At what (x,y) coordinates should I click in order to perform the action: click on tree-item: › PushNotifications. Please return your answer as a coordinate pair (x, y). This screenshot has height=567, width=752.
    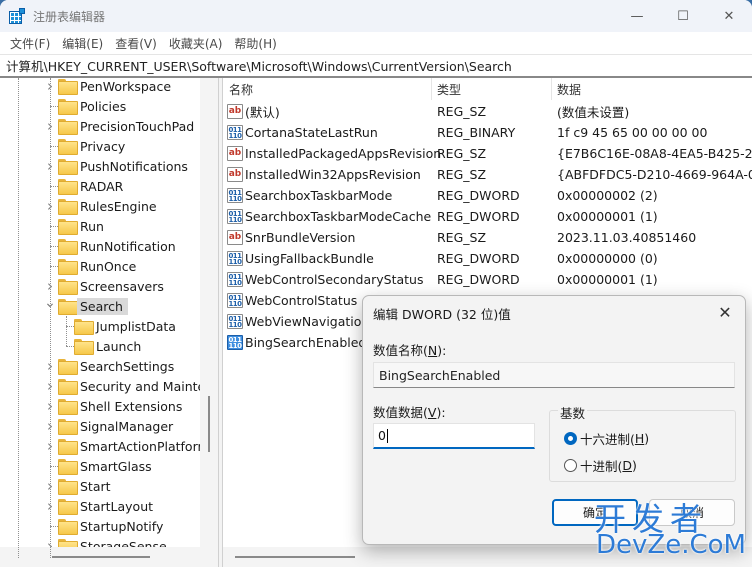
    Looking at the image, I should click on (100, 166).